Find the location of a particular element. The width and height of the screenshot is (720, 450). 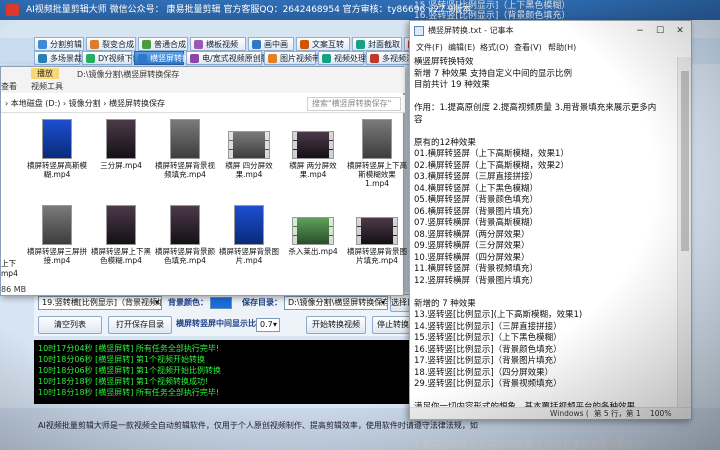

log-line: 10时18分18秒 [横竖屏转] 所有任务全部执行完毕! is located at coordinates (129, 392).